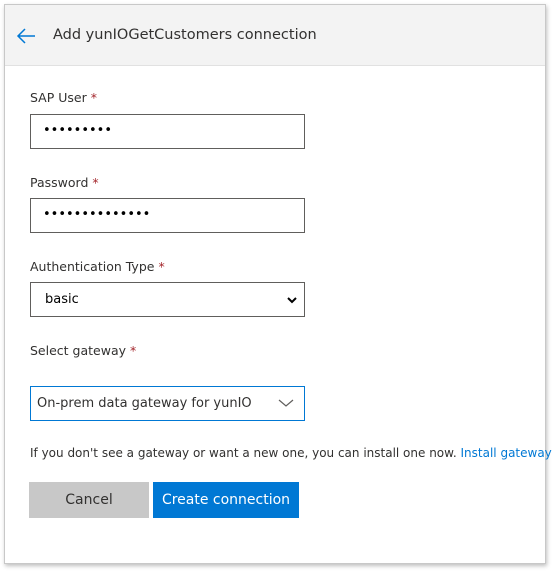 Image resolution: width=554 pixels, height=572 pixels. Describe the element at coordinates (167, 131) in the screenshot. I see `sap-user-input: •••••••••` at that location.